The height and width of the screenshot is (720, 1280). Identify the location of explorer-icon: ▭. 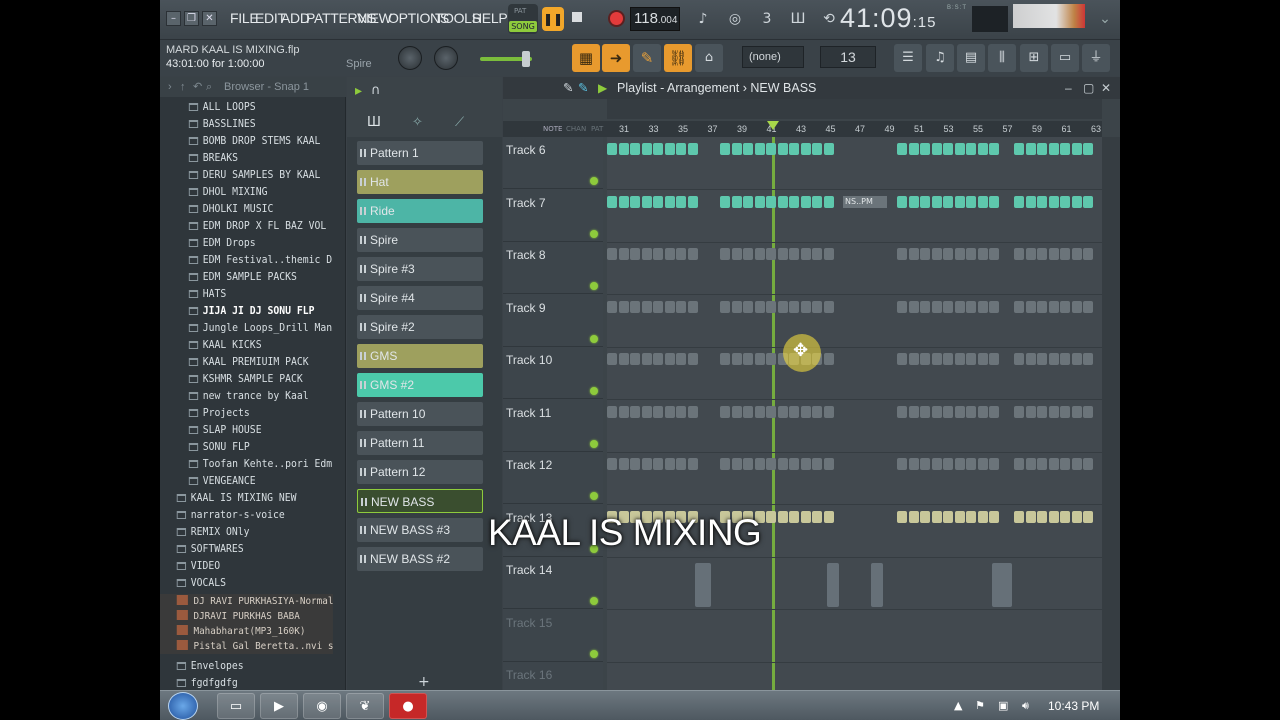
(236, 706).